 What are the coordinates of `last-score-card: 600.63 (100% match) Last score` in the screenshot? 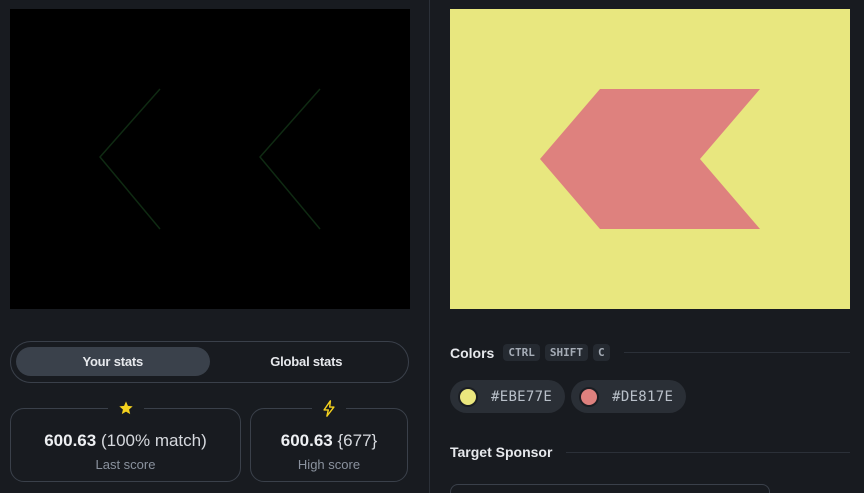 It's located at (125, 440).